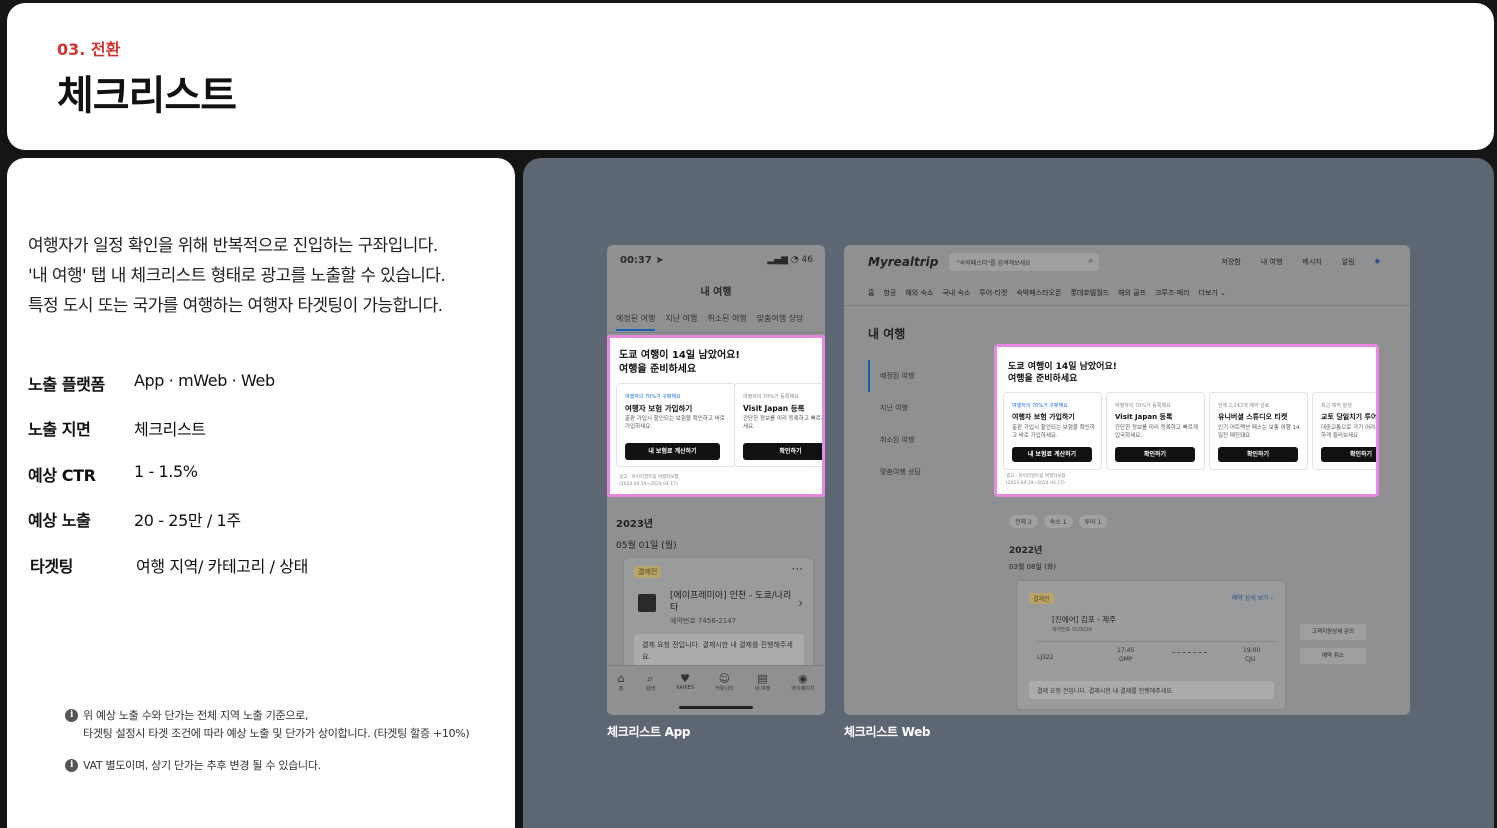  I want to click on booking-name: [에이프레미아] 인천 - 도쿄/나리타, so click(731, 602).